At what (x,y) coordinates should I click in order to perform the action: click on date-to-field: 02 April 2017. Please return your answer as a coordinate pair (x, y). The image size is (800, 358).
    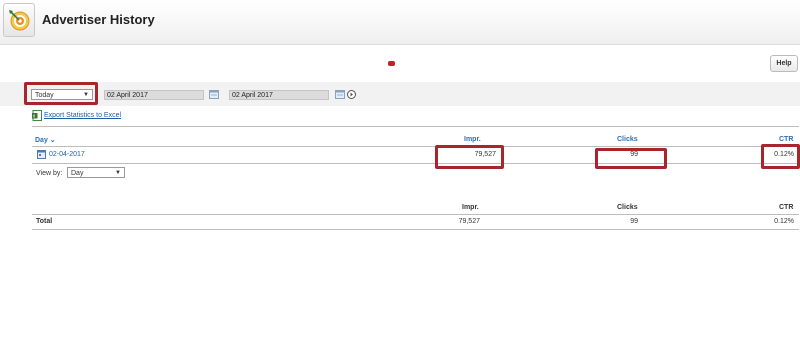
    Looking at the image, I should click on (279, 95).